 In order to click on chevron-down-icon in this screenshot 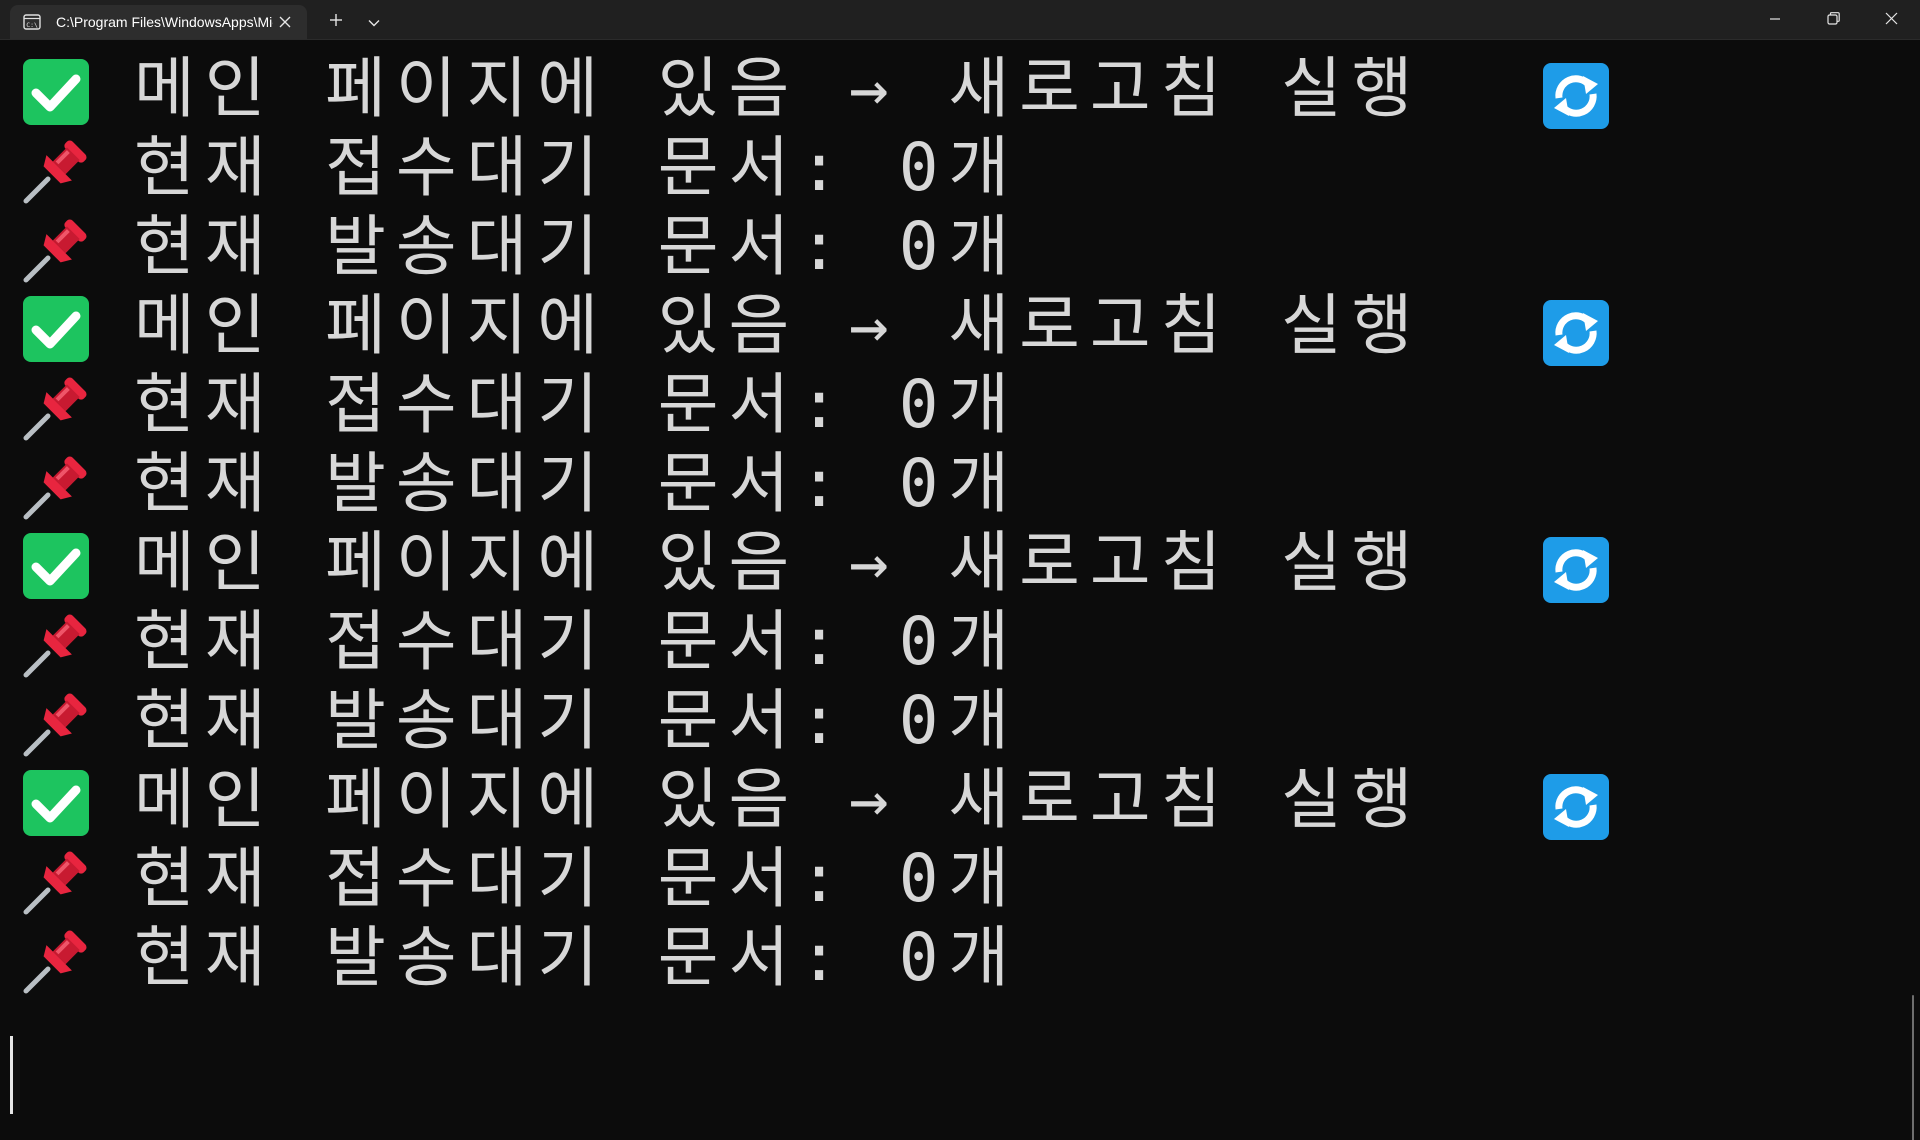, I will do `click(374, 21)`.